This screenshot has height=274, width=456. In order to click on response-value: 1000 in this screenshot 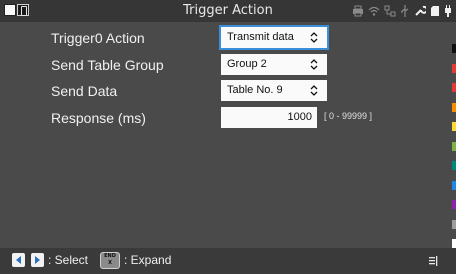, I will do `click(299, 117)`.